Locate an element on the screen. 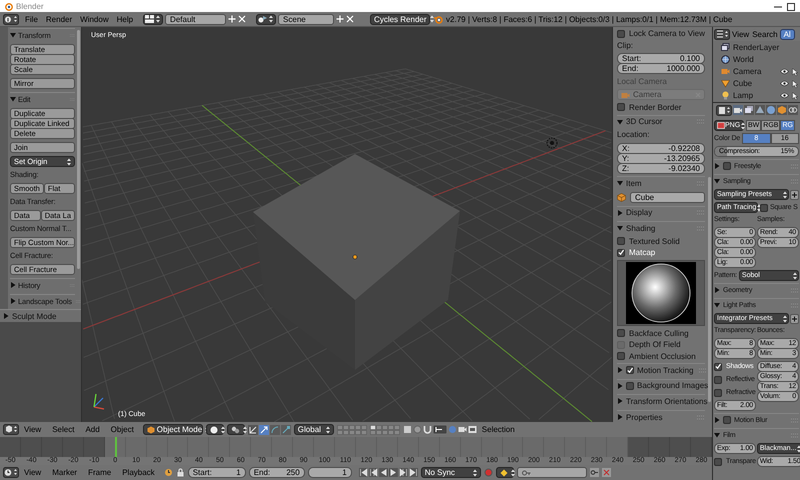  lamp-icon is located at coordinates (552, 143).